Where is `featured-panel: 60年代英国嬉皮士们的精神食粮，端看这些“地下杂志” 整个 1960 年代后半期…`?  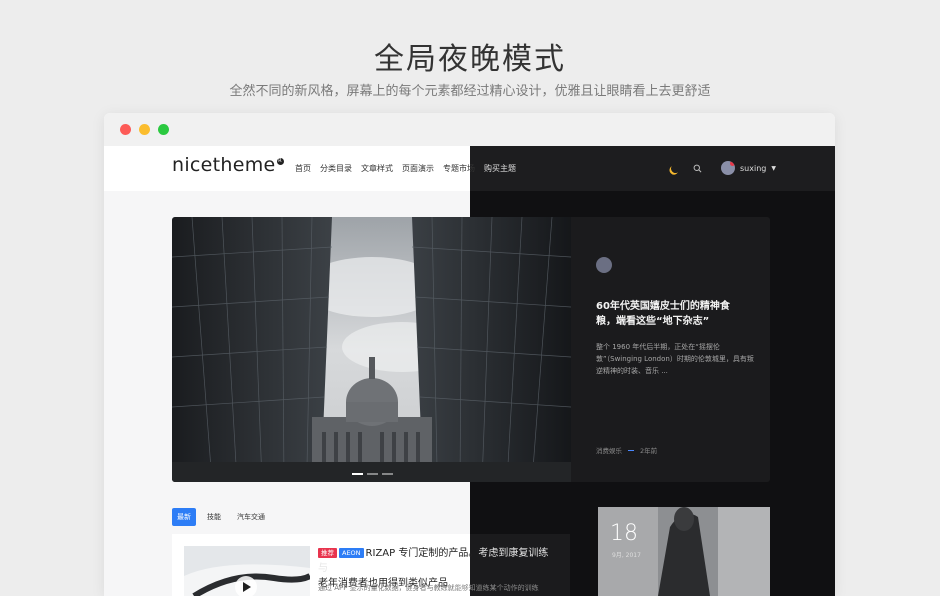 featured-panel: 60年代英国嬉皮士们的精神食粮，端看这些“地下杂志” 整个 1960 年代后半期… is located at coordinates (670, 349).